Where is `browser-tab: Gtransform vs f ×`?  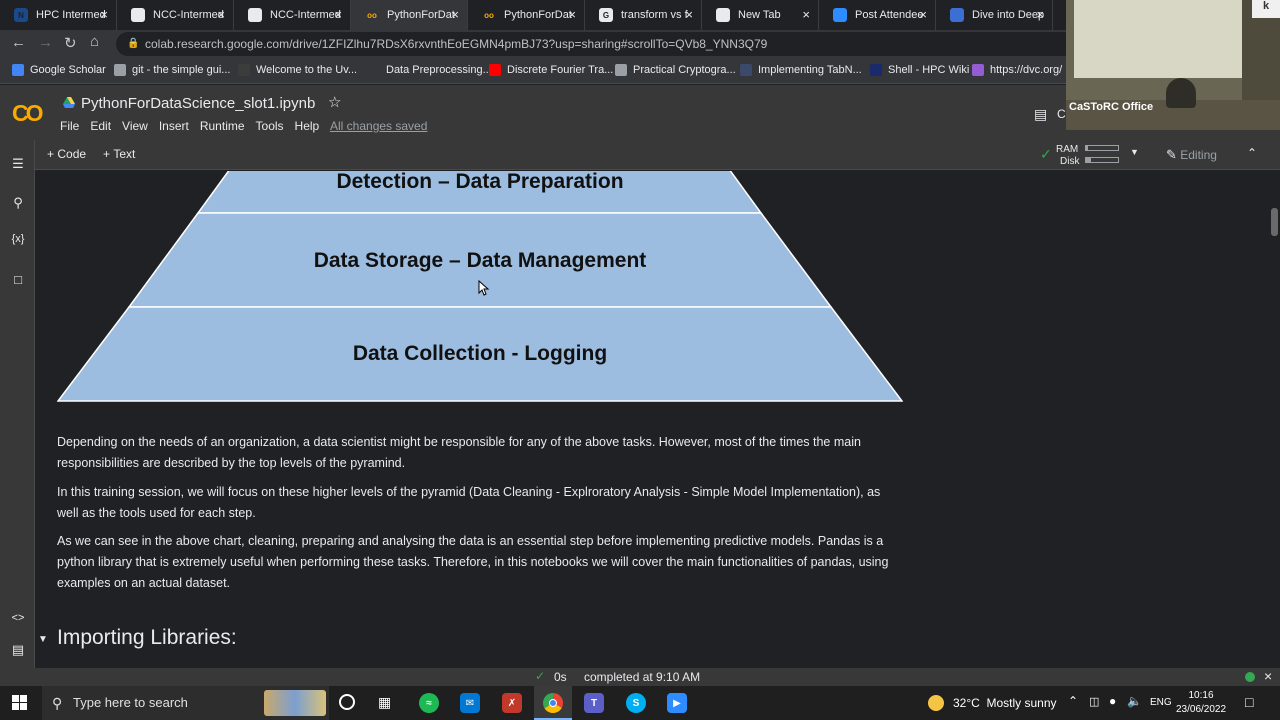
browser-tab: Gtransform vs f × is located at coordinates (643, 15).